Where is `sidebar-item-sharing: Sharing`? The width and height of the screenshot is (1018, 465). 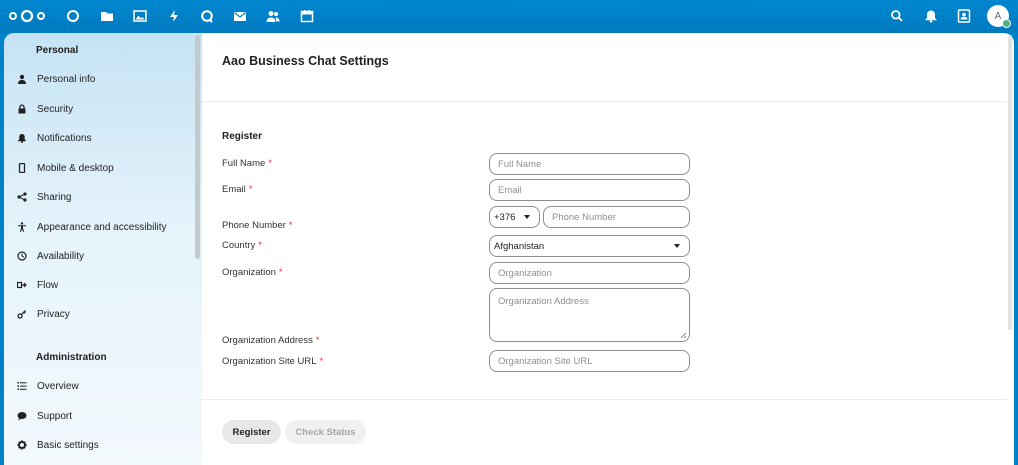 sidebar-item-sharing: Sharing is located at coordinates (105, 197).